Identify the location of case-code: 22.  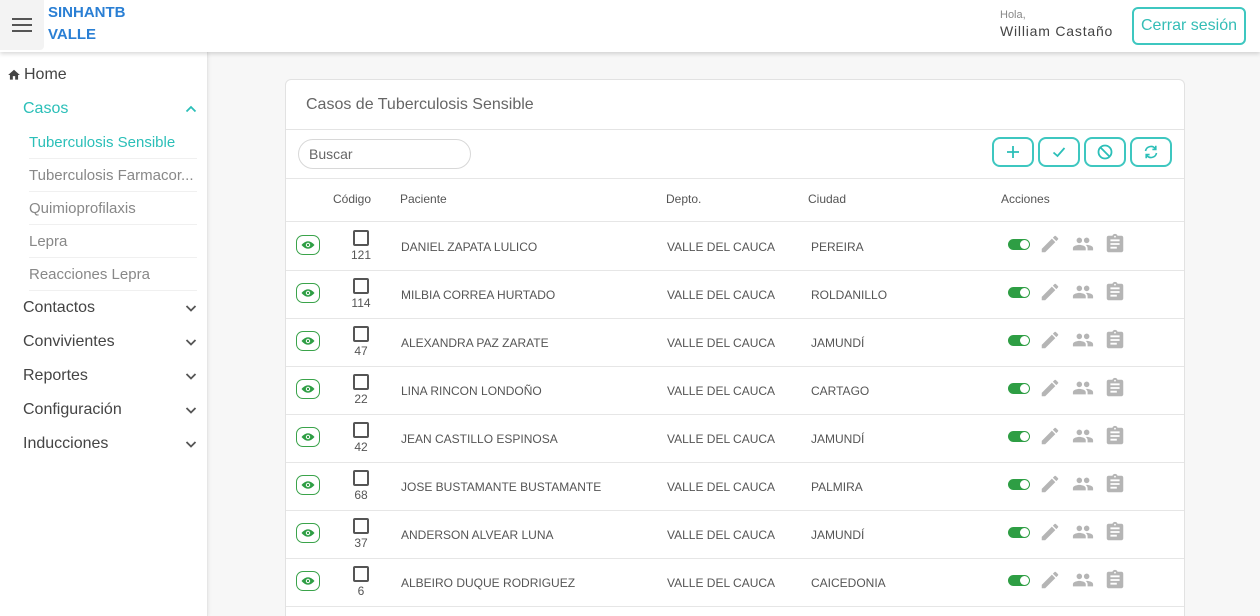
(361, 399).